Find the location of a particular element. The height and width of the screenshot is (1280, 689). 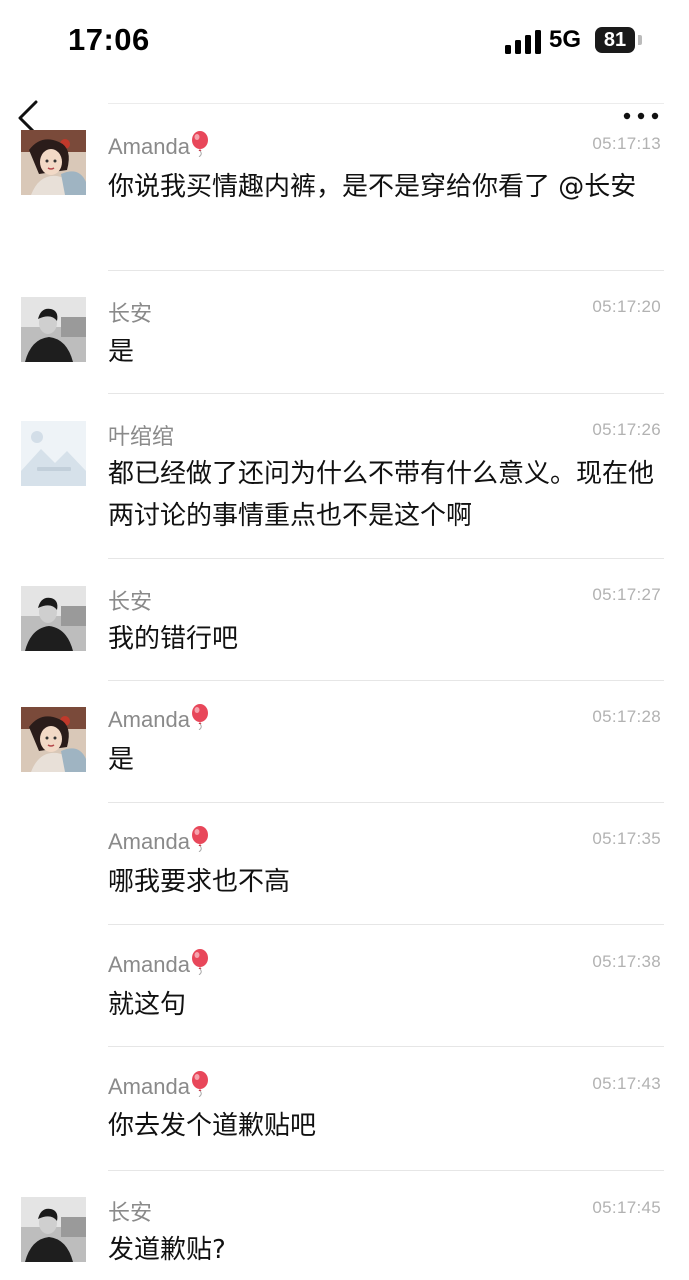

chat-message: Amanda 05:17:35 哪我要求也不高 is located at coordinates (344, 863).